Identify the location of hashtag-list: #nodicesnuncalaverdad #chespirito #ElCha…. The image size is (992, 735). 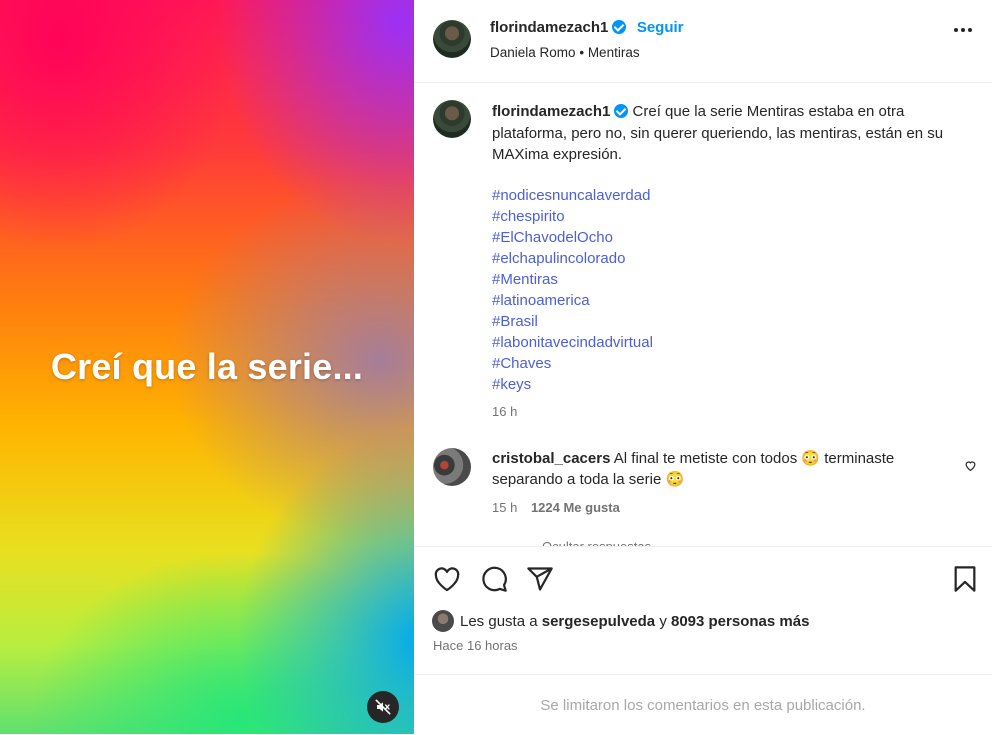
(572, 303).